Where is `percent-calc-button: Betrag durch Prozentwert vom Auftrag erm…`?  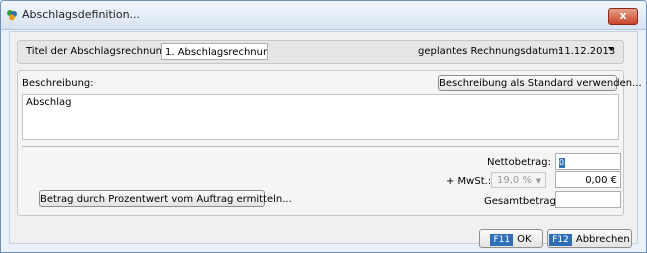 percent-calc-button: Betrag durch Prozentwert vom Auftrag erm… is located at coordinates (165, 198).